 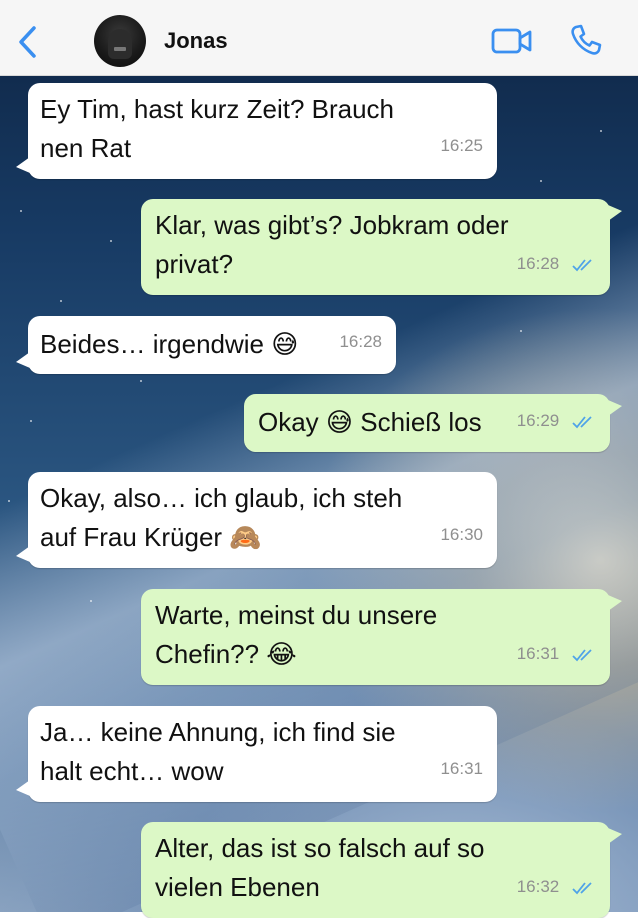 I want to click on message-text-line: Alter, das ist so falsch auf so, so click(x=320, y=848).